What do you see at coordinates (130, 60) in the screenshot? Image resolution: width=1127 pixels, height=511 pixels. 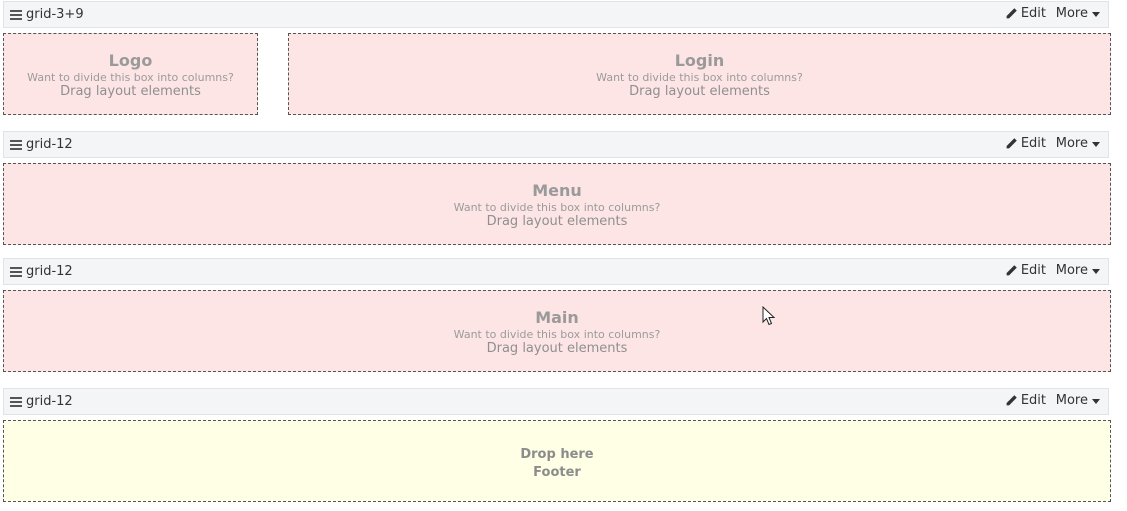 I see `cell-title: Logo` at bounding box center [130, 60].